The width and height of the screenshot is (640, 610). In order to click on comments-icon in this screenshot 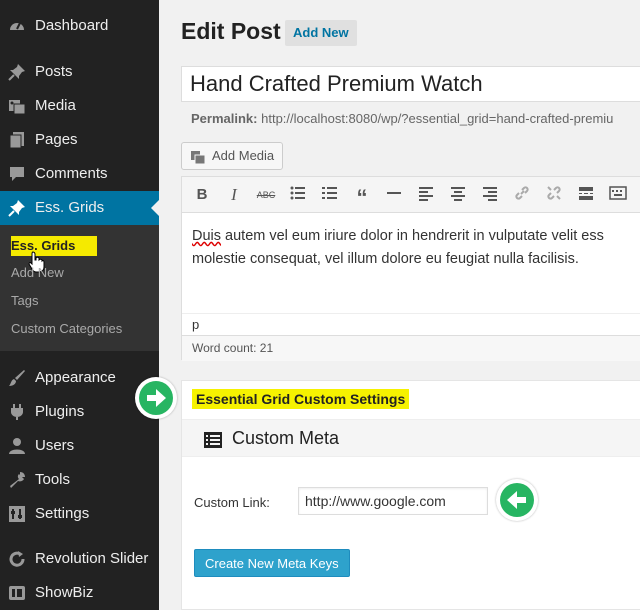, I will do `click(17, 174)`.